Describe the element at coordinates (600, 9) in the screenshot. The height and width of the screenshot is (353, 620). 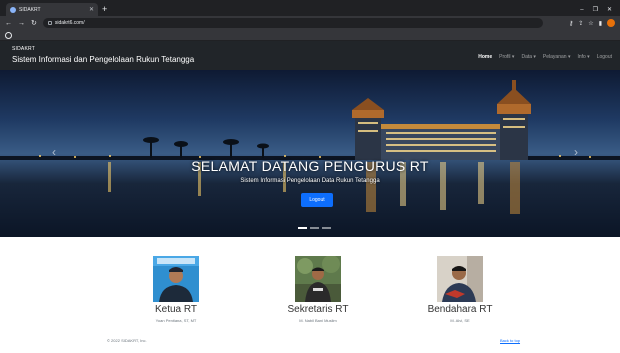
I see `window-controls: – ❐ ✕` at that location.